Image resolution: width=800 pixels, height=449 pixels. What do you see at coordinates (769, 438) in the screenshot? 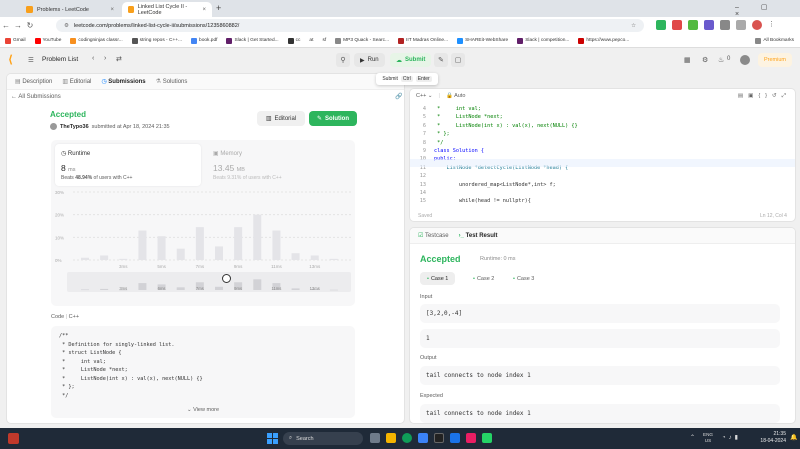
I see `clock: 21:35 18-04-2024` at bounding box center [769, 438].